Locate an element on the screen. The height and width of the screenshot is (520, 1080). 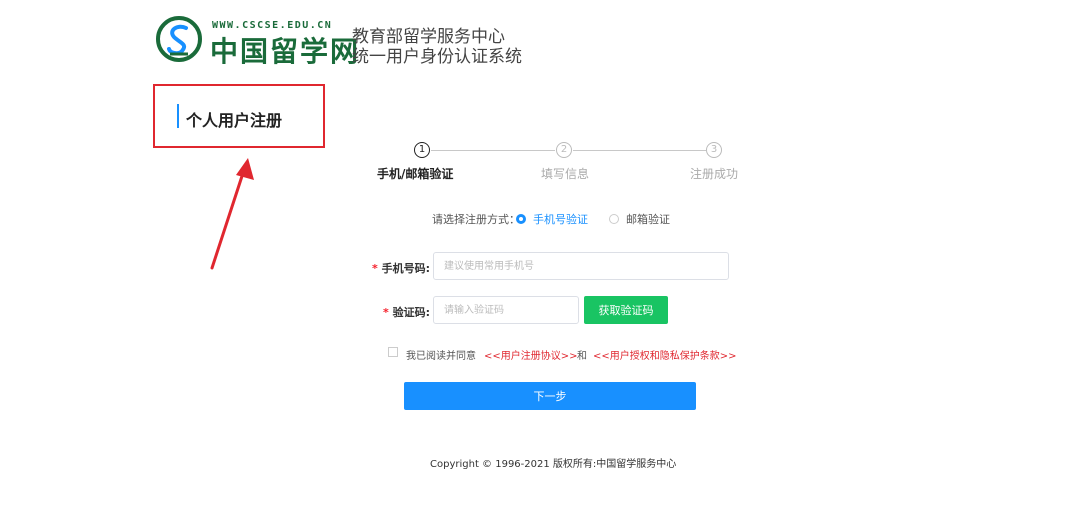
phone-label: * 手机号码: is located at coordinates (401, 268).